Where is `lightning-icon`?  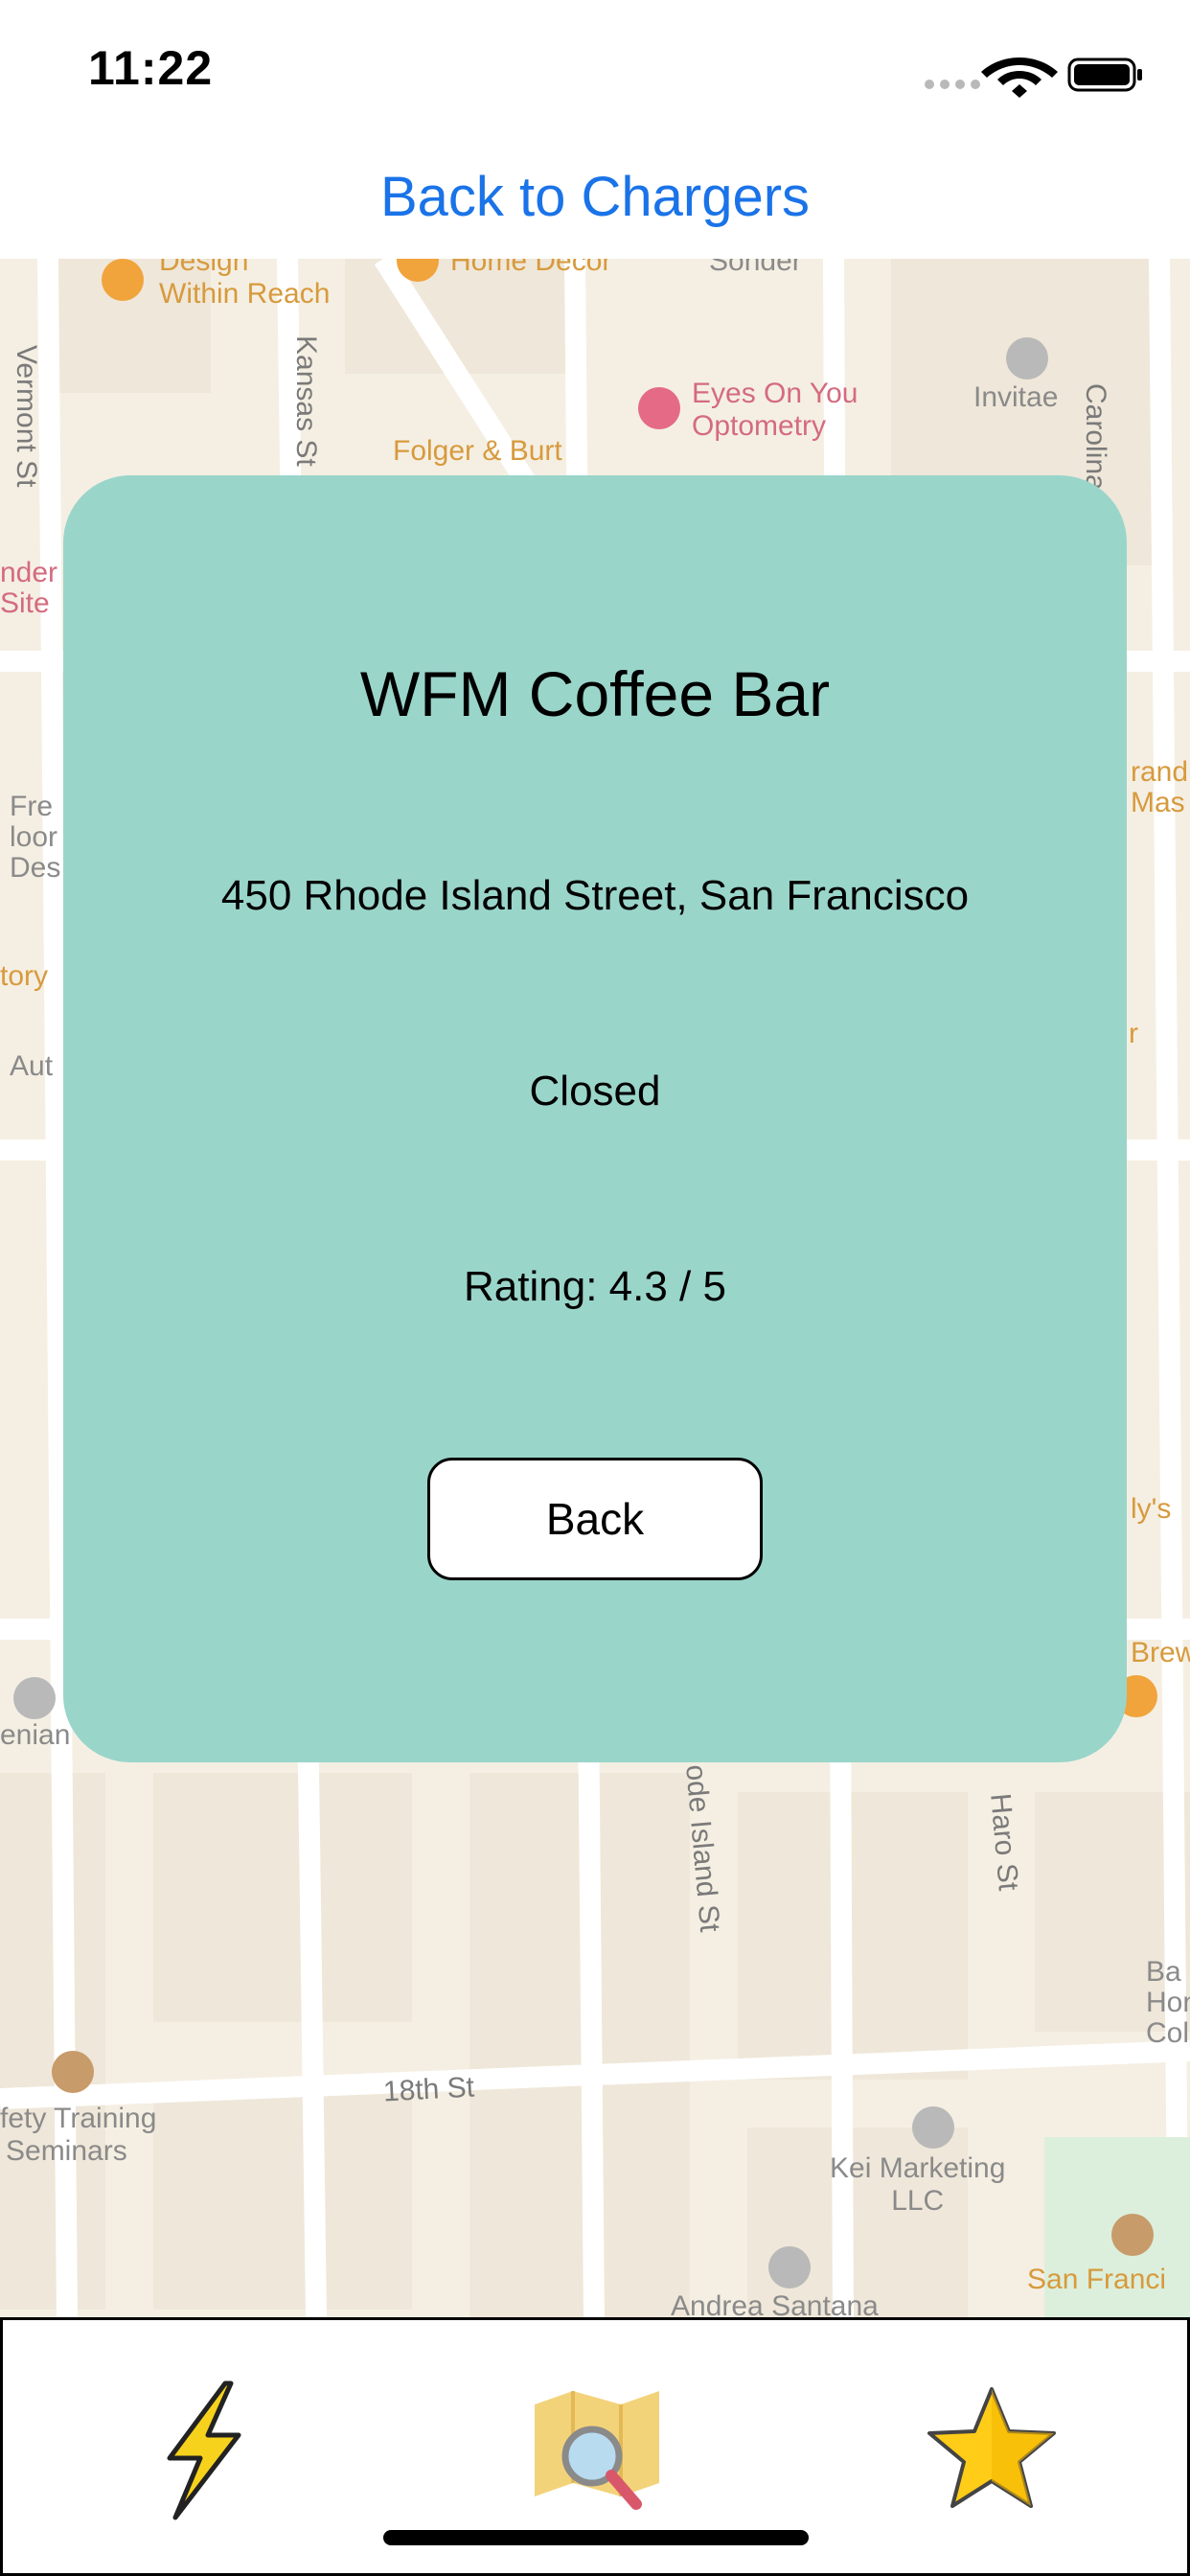
lightning-icon is located at coordinates (204, 2450).